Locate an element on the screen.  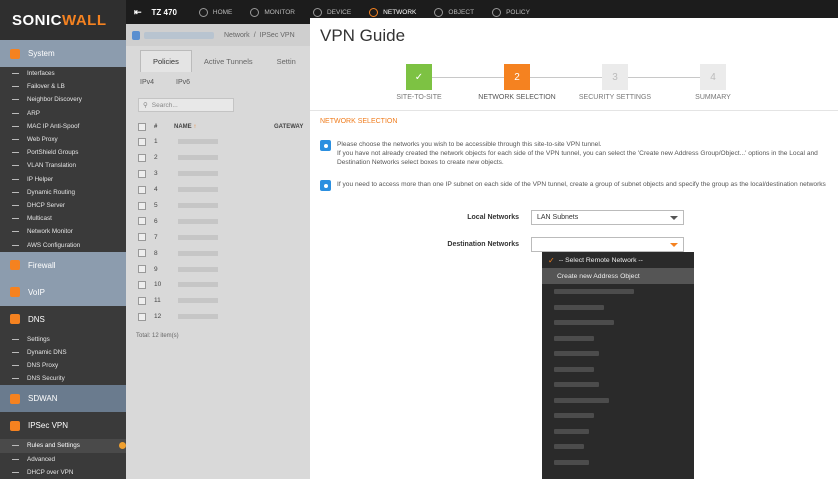
sidebar-item-dhcp-over-vpn: DHCP over VPN is located at coordinates (63, 472).